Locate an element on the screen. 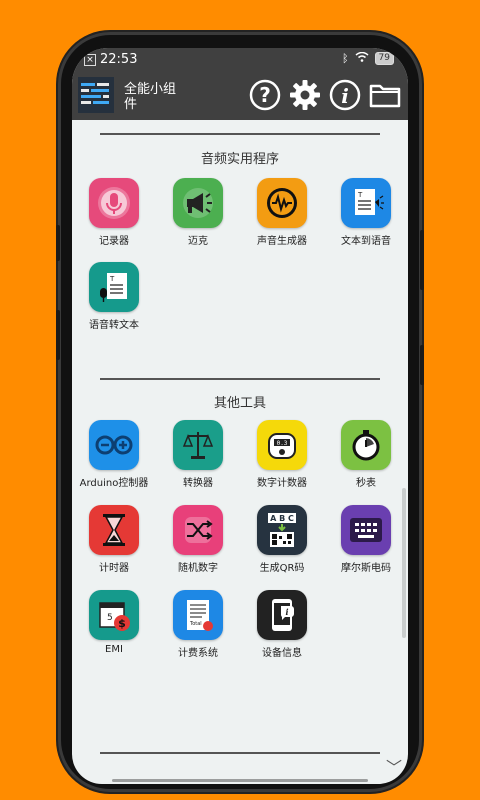  chevron-down-icon: ﹀ is located at coordinates (394, 766).